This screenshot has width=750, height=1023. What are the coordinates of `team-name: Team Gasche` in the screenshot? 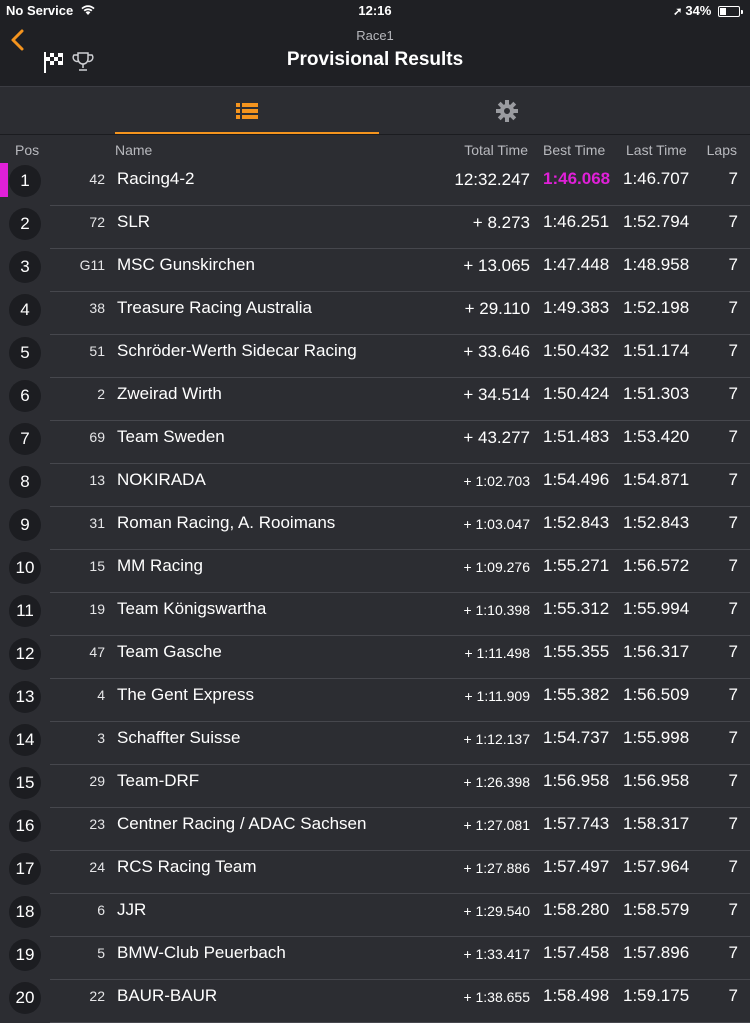 It's located at (169, 651).